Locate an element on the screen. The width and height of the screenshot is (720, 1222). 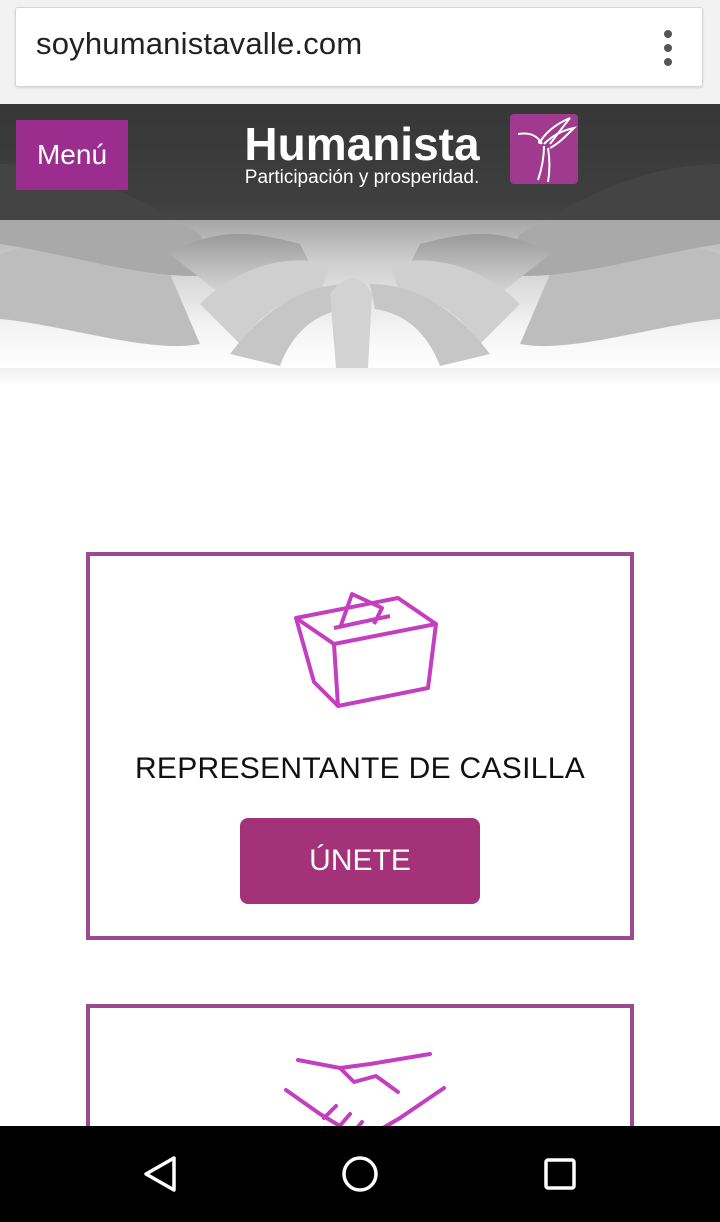
android-nav-bar is located at coordinates (360, 1174).